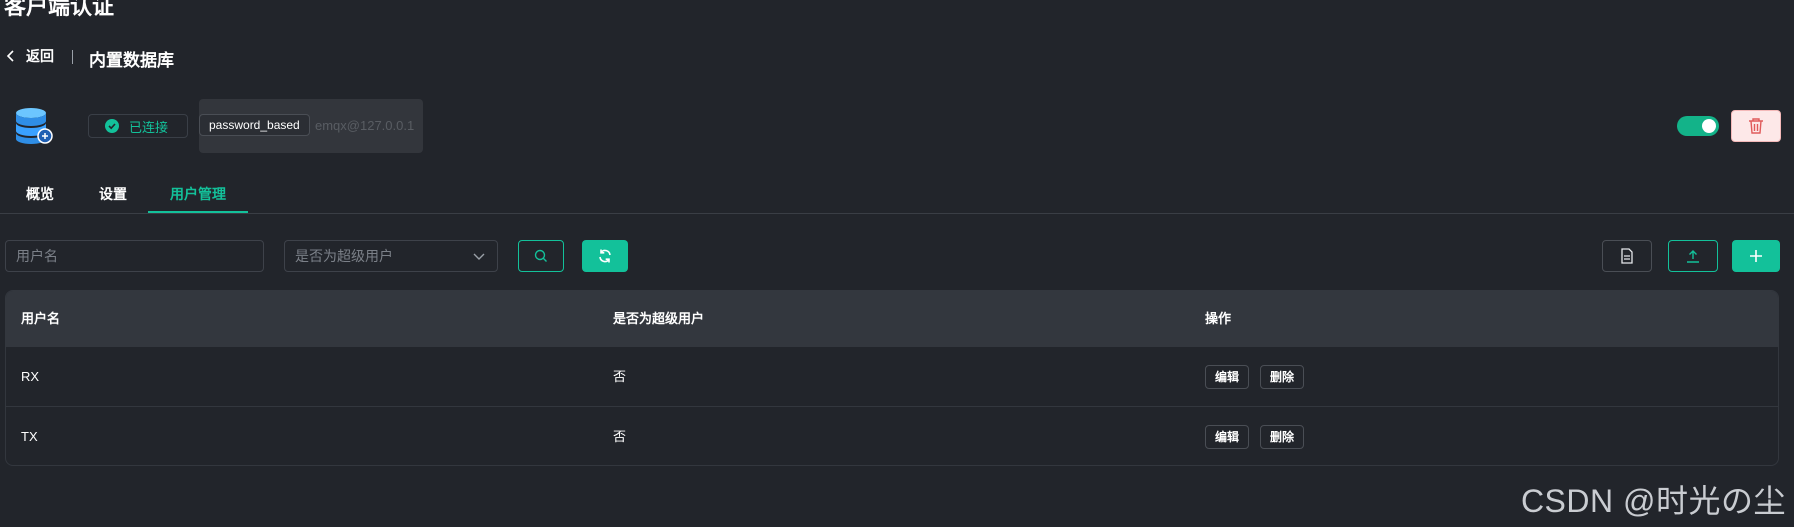 The width and height of the screenshot is (1794, 527). I want to click on column-header-actions: 操作, so click(1218, 318).